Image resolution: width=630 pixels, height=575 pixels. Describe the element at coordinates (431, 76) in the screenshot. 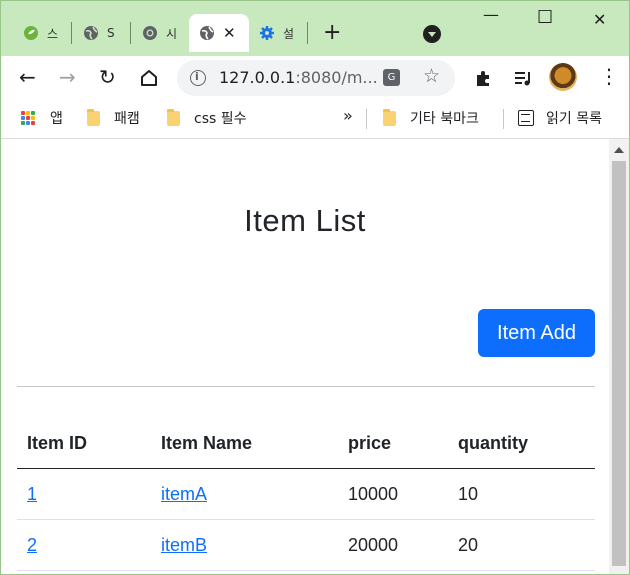

I see `bookmark-star-icon: ☆` at that location.